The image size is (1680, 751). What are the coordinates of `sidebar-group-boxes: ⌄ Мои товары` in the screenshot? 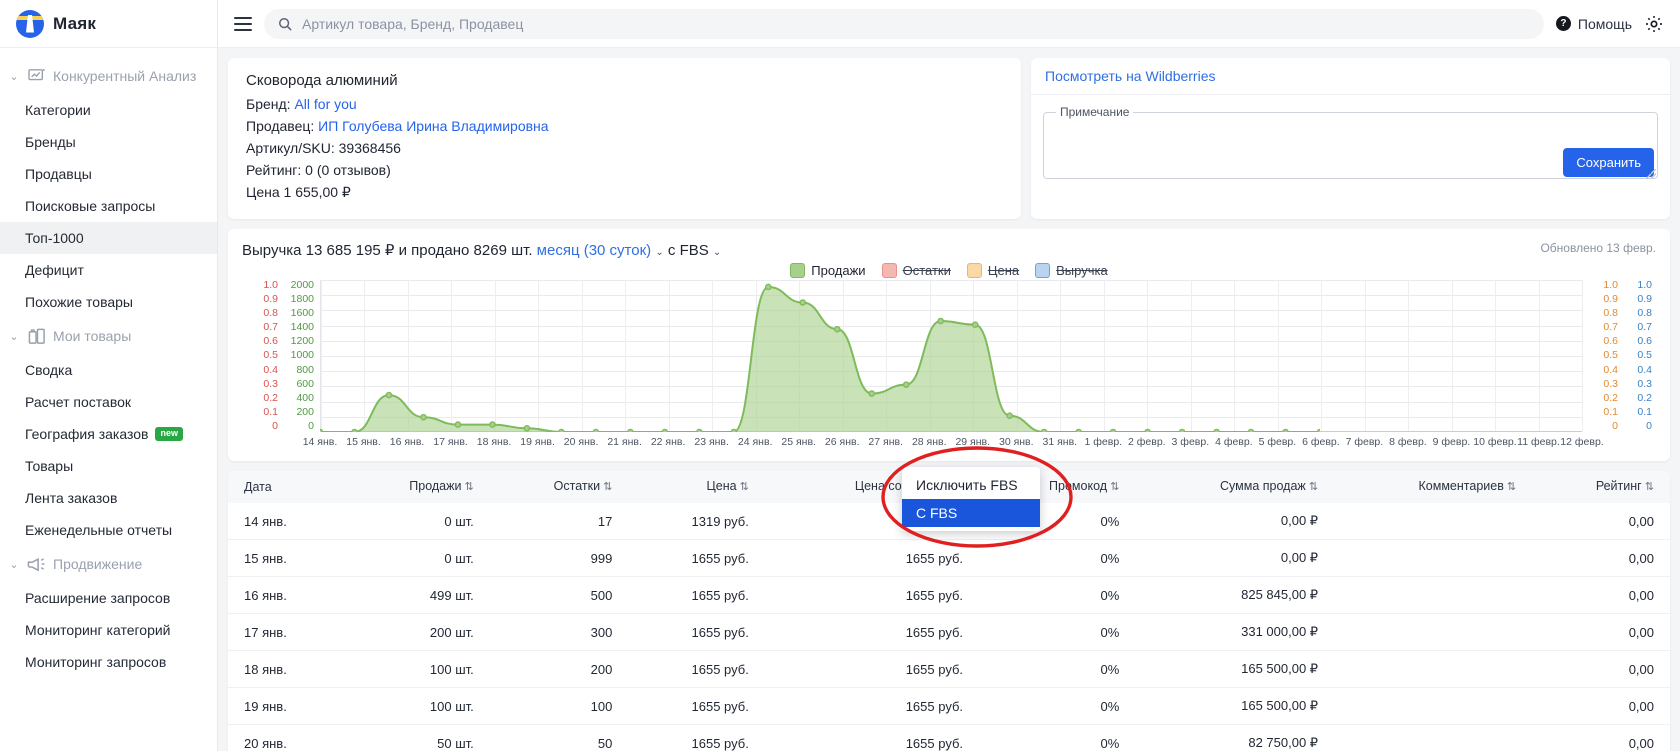 It's located at (108, 336).